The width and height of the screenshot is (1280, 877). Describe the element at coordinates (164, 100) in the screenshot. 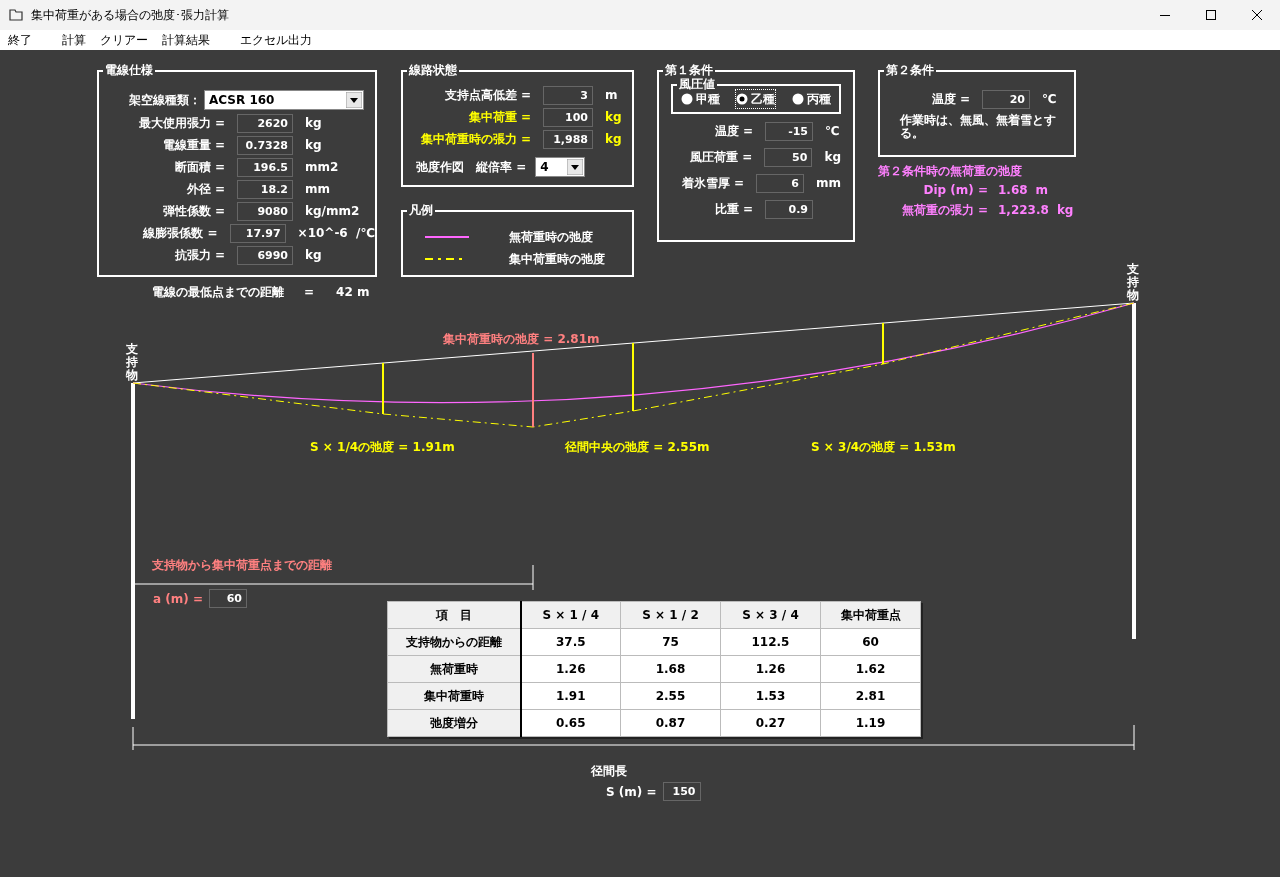

I see `field-label: 架空線種類：` at that location.